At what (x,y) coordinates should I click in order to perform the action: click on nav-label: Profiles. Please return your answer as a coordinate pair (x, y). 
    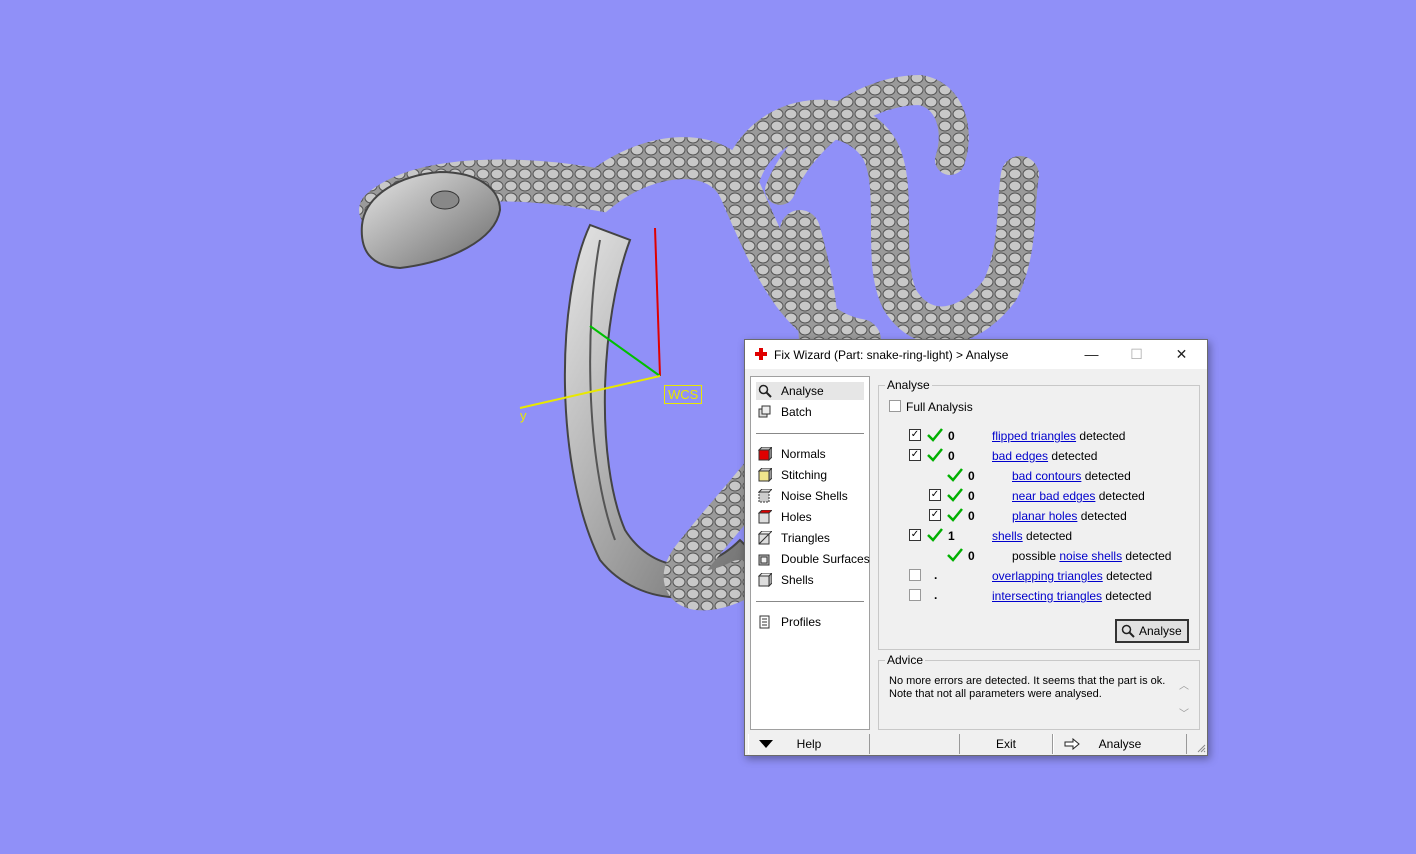
    Looking at the image, I should click on (801, 622).